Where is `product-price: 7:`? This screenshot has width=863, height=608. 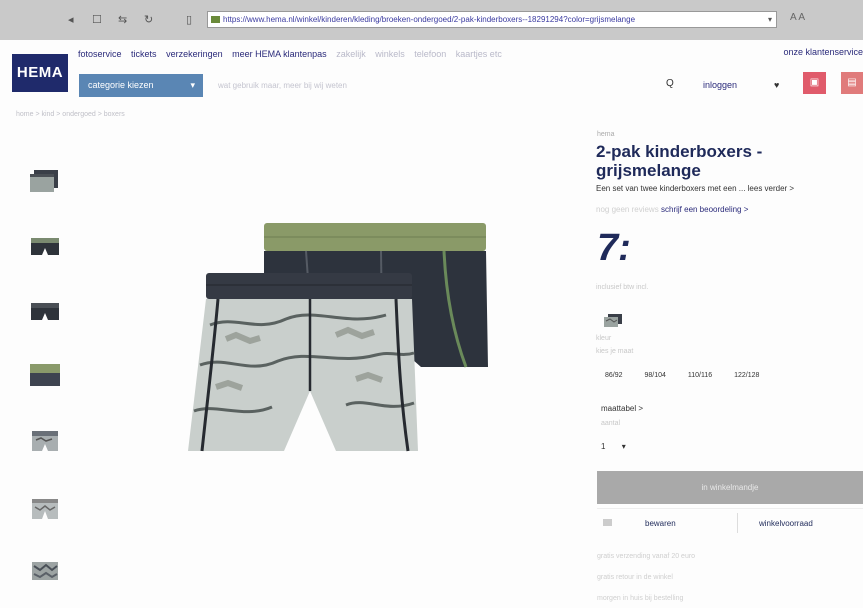 product-price: 7: is located at coordinates (614, 248).